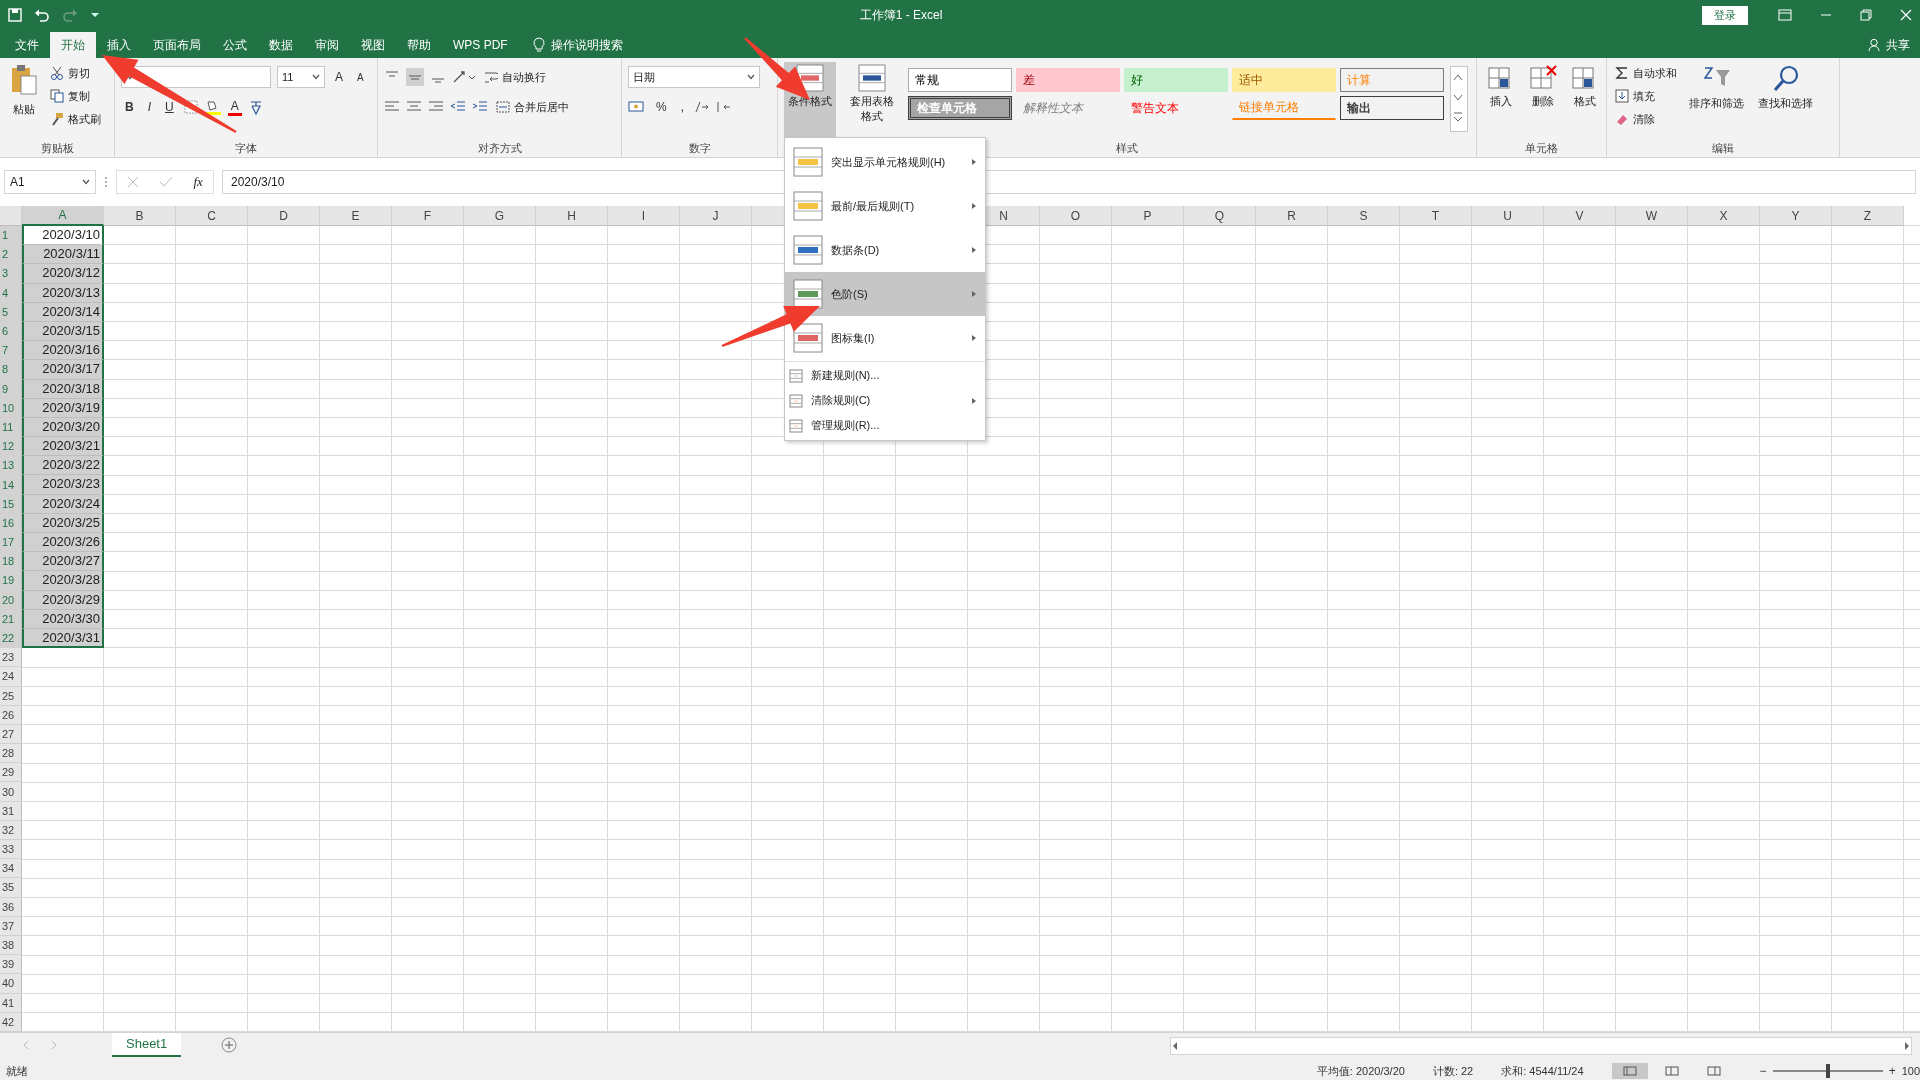 This screenshot has width=1920, height=1080. I want to click on column-header: C, so click(212, 216).